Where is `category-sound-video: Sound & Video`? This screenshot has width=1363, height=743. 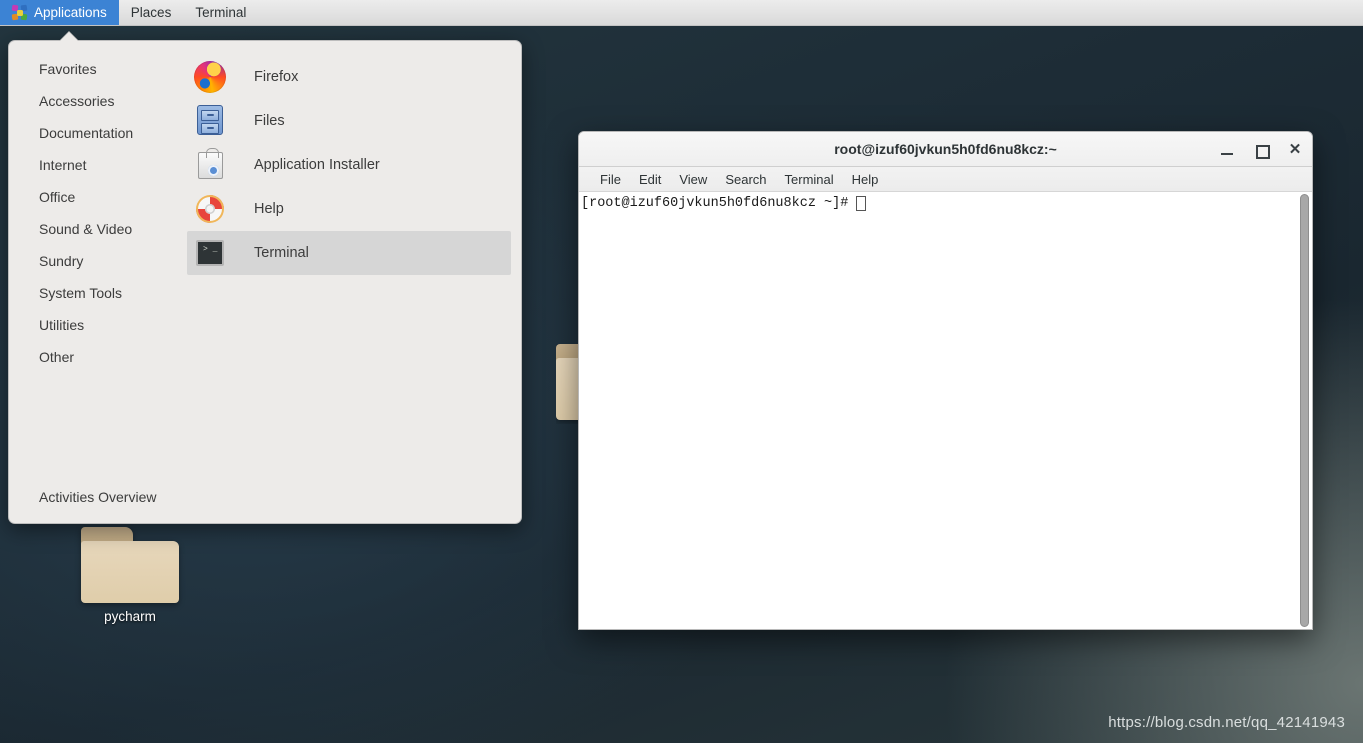
category-sound-video: Sound & Video is located at coordinates (98, 229).